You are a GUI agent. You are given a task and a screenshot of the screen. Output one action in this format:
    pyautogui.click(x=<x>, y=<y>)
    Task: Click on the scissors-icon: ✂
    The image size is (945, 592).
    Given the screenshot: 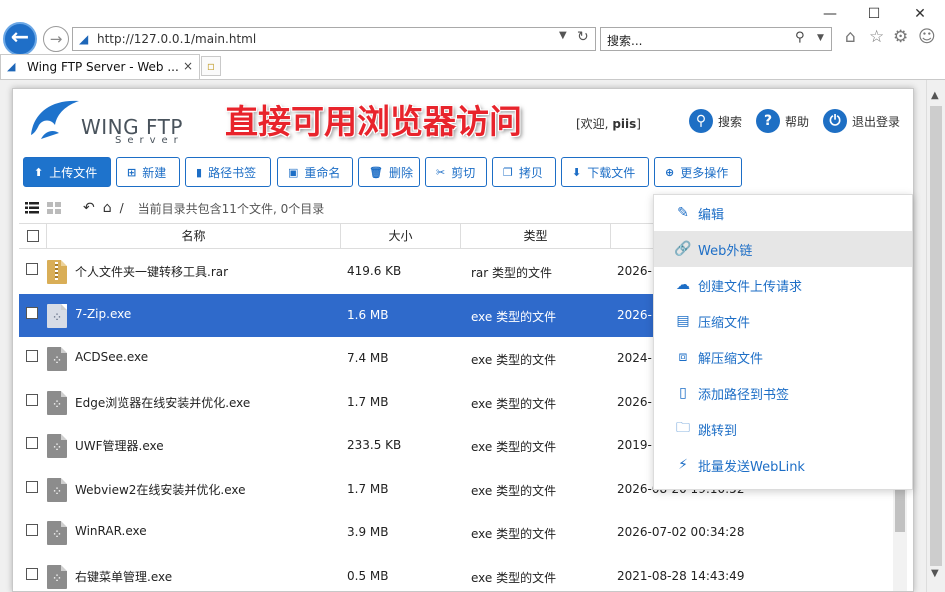 What is the action you would take?
    pyautogui.click(x=441, y=172)
    